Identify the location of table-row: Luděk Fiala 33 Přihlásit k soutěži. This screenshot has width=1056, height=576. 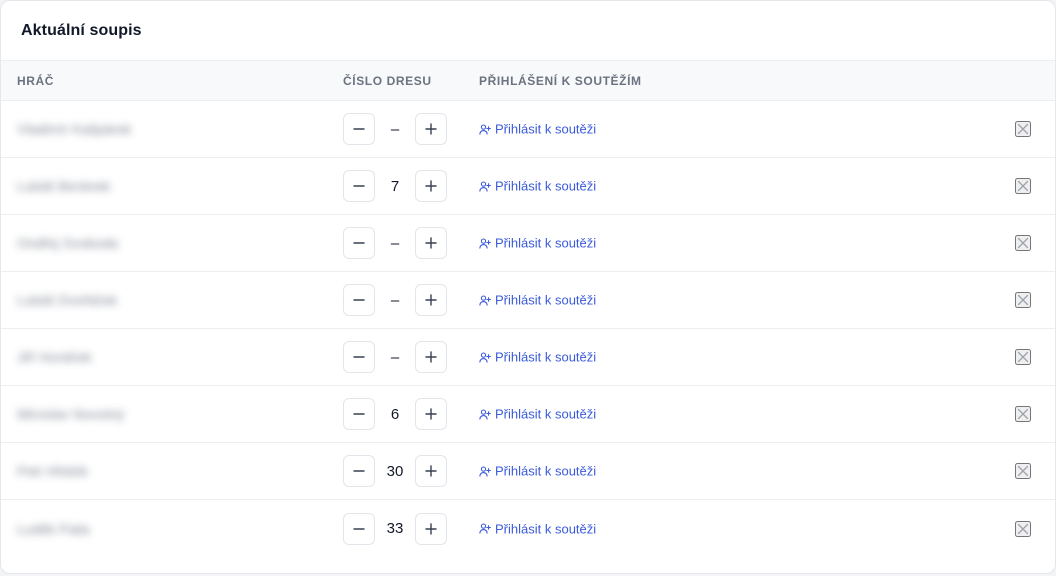
(528, 528).